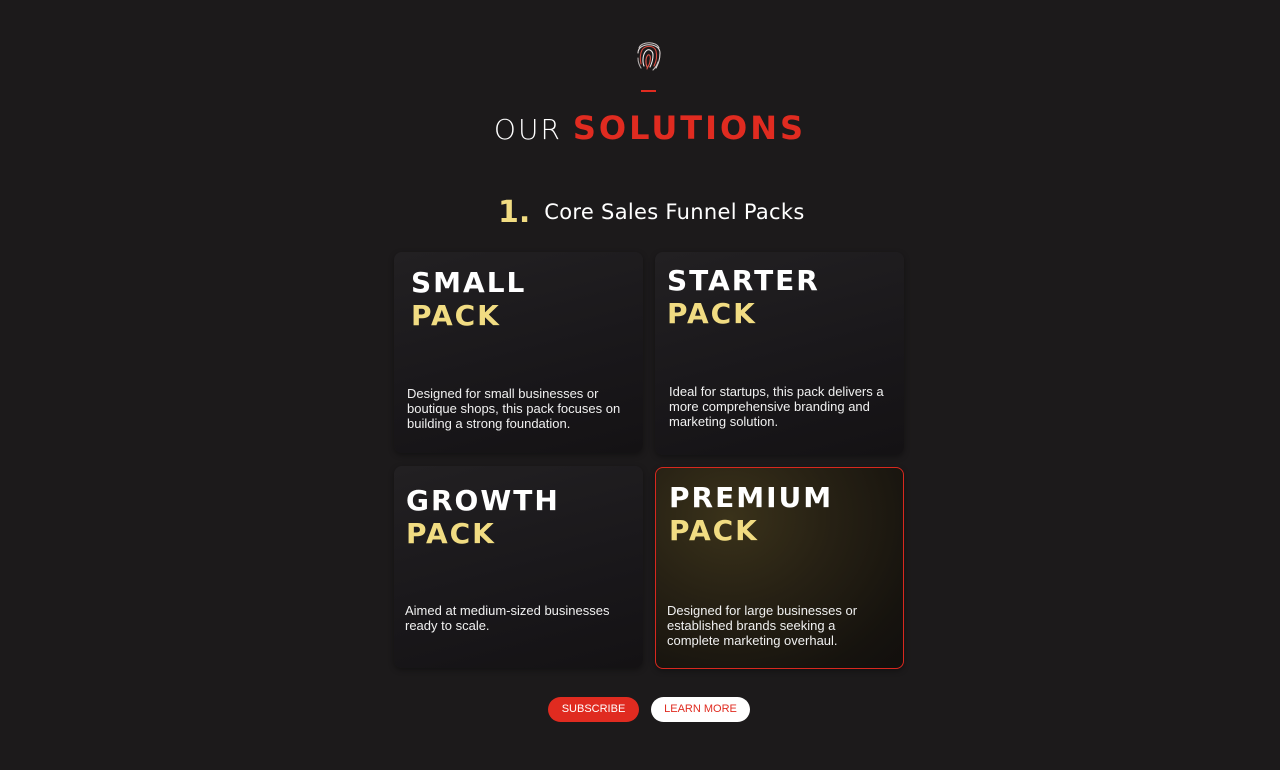  What do you see at coordinates (514, 212) in the screenshot?
I see `section-number: 1.` at bounding box center [514, 212].